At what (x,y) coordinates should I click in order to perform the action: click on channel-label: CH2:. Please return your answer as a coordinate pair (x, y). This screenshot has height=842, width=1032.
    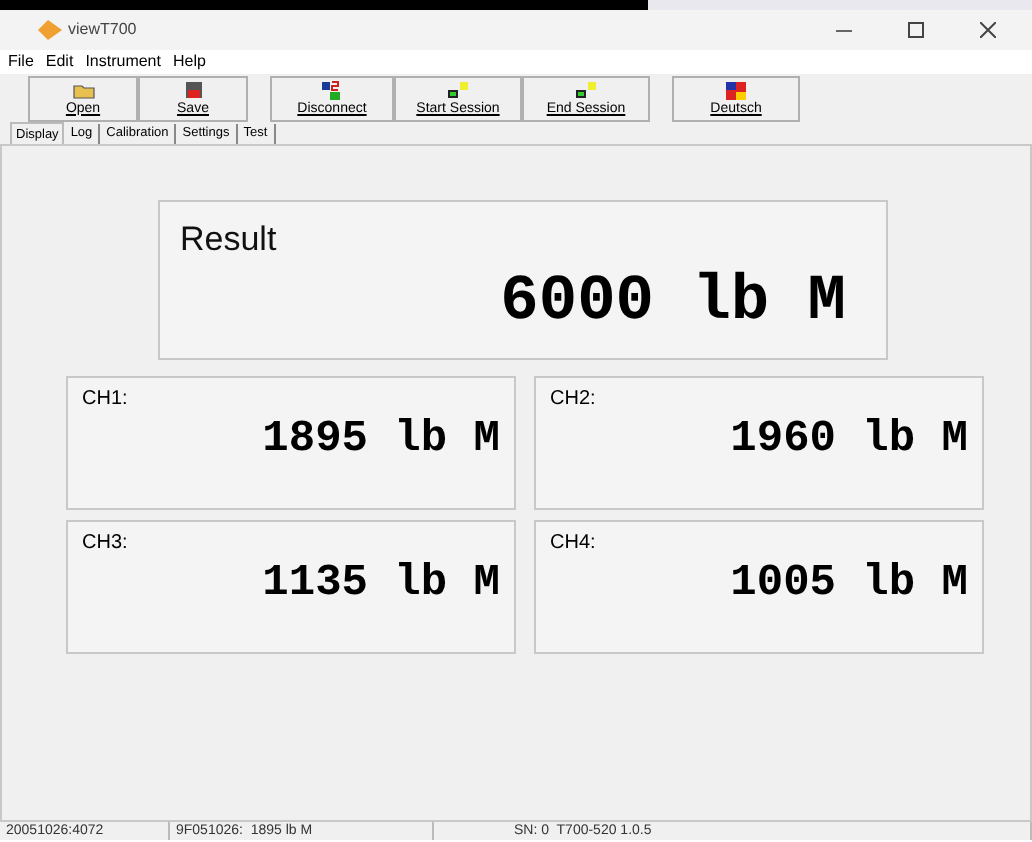
    Looking at the image, I should click on (574, 400).